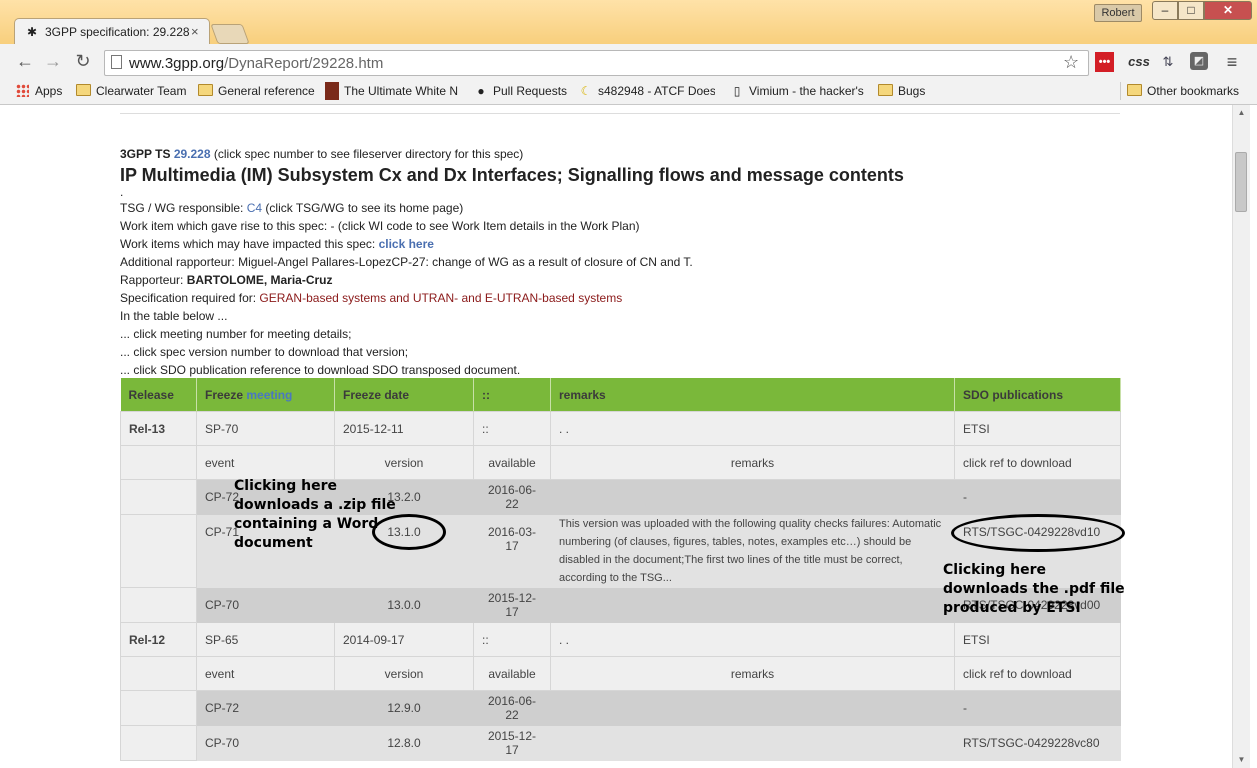  Describe the element at coordinates (145, 154) in the screenshot. I see `spec-prefix: 3GPP TS` at that location.